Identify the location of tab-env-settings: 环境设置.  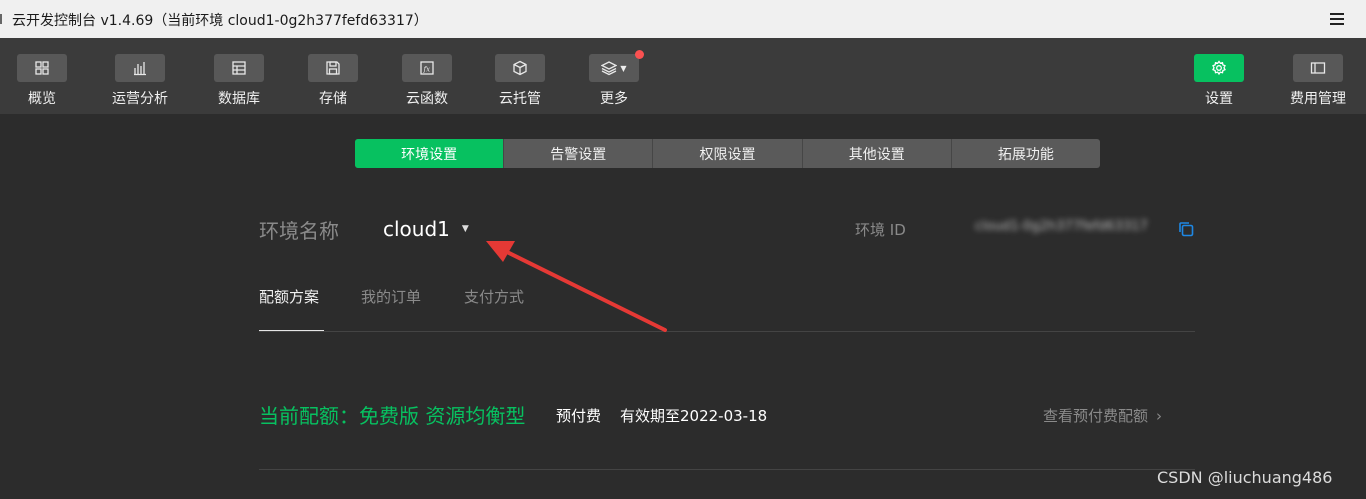
(429, 153).